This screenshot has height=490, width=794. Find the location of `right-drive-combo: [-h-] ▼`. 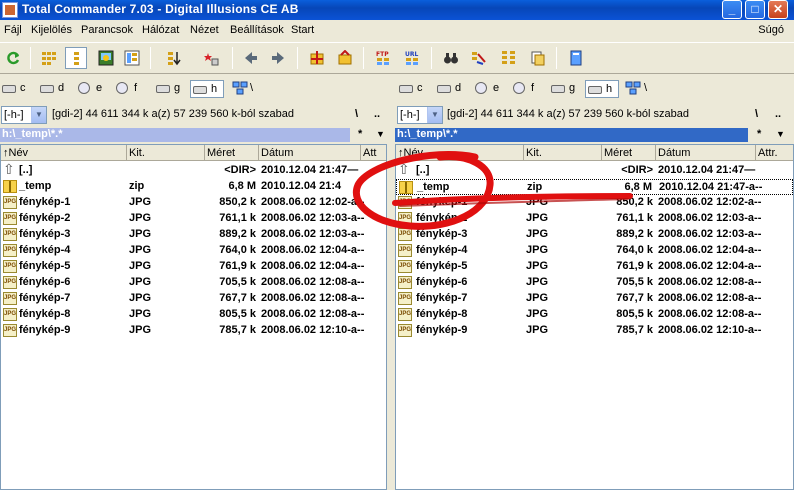

right-drive-combo: [-h-] ▼ is located at coordinates (420, 115).